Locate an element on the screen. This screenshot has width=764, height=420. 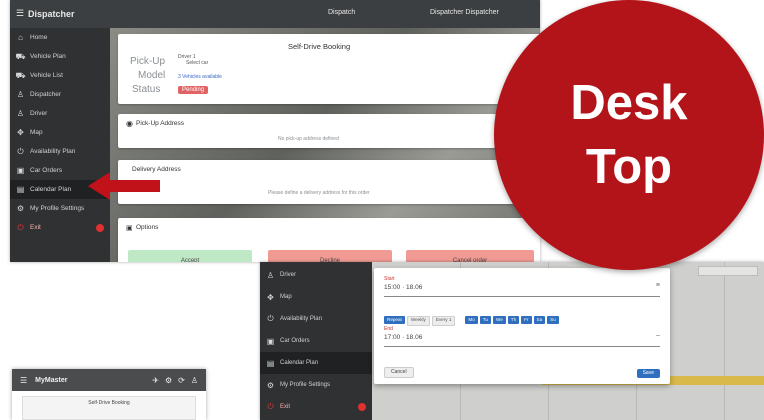
cancel-order-button: Cancel order is located at coordinates (470, 256).